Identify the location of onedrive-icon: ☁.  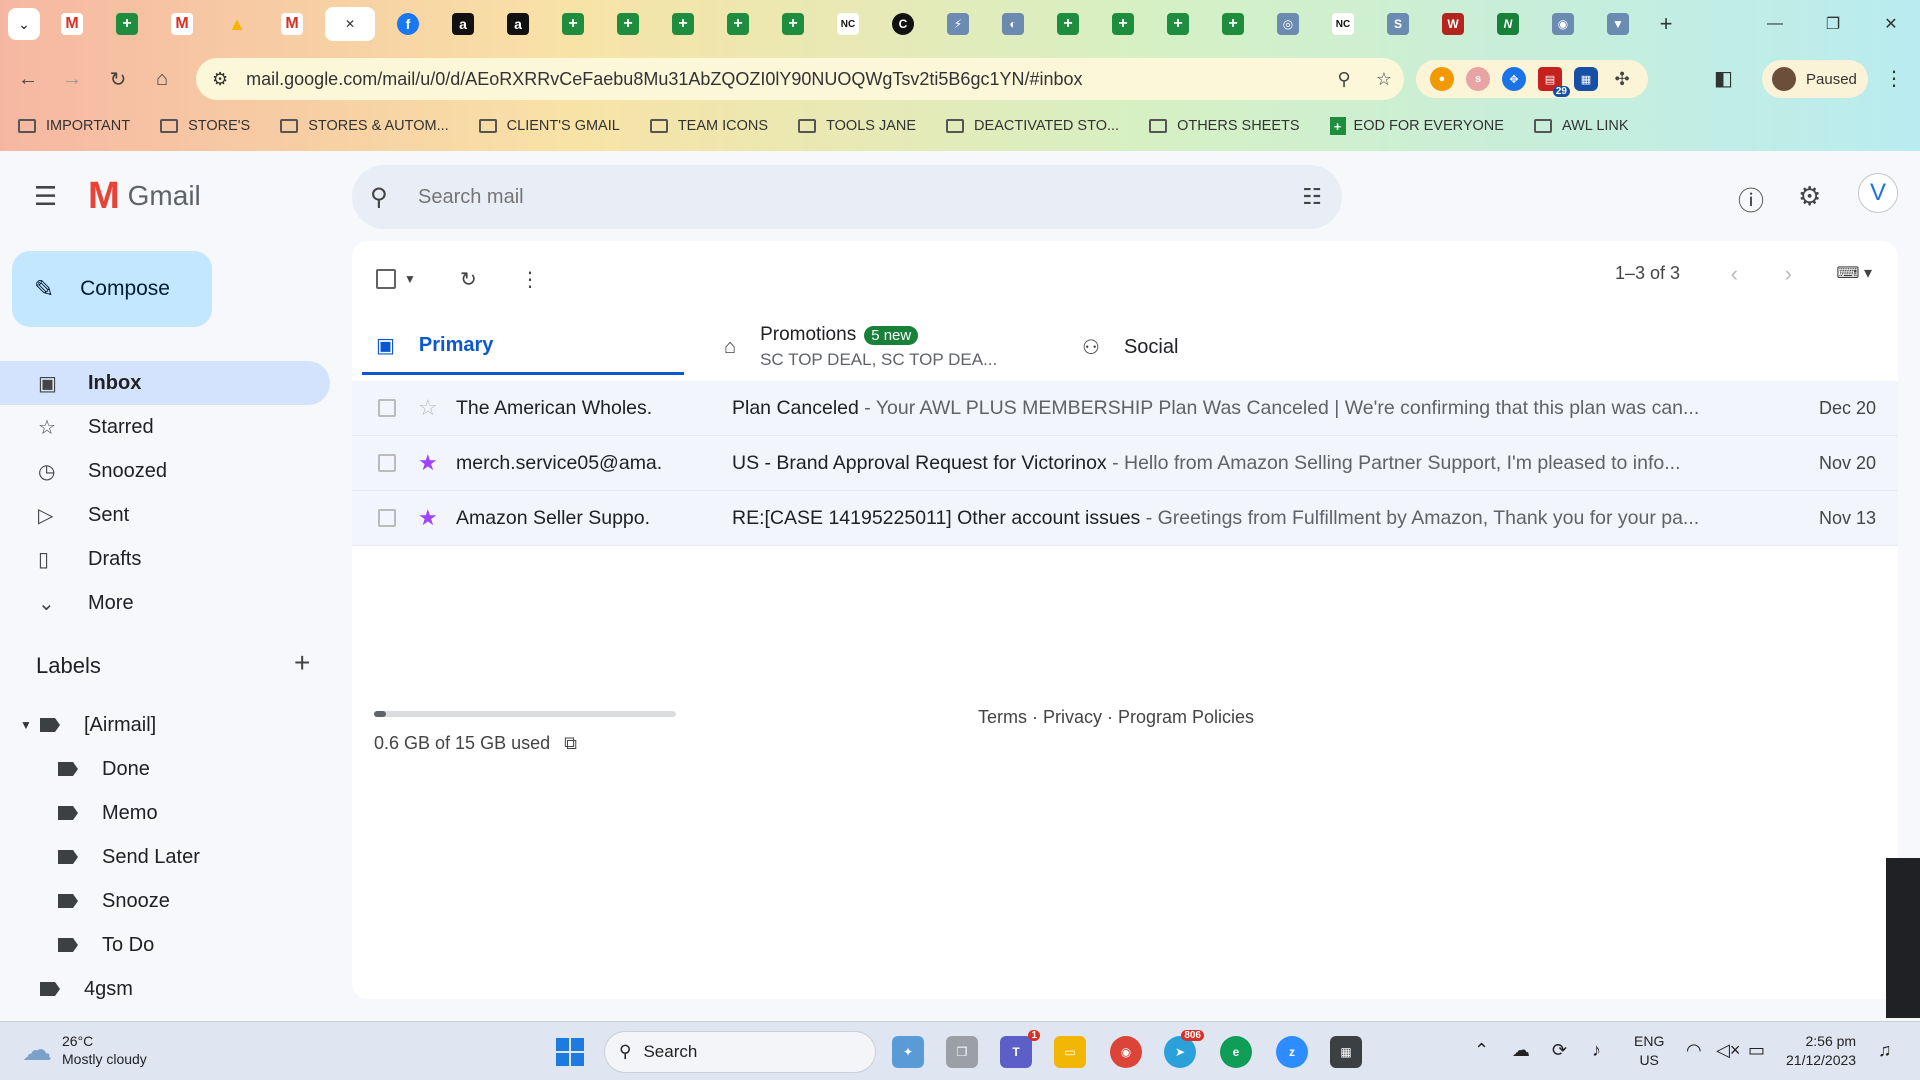
(1521, 1050).